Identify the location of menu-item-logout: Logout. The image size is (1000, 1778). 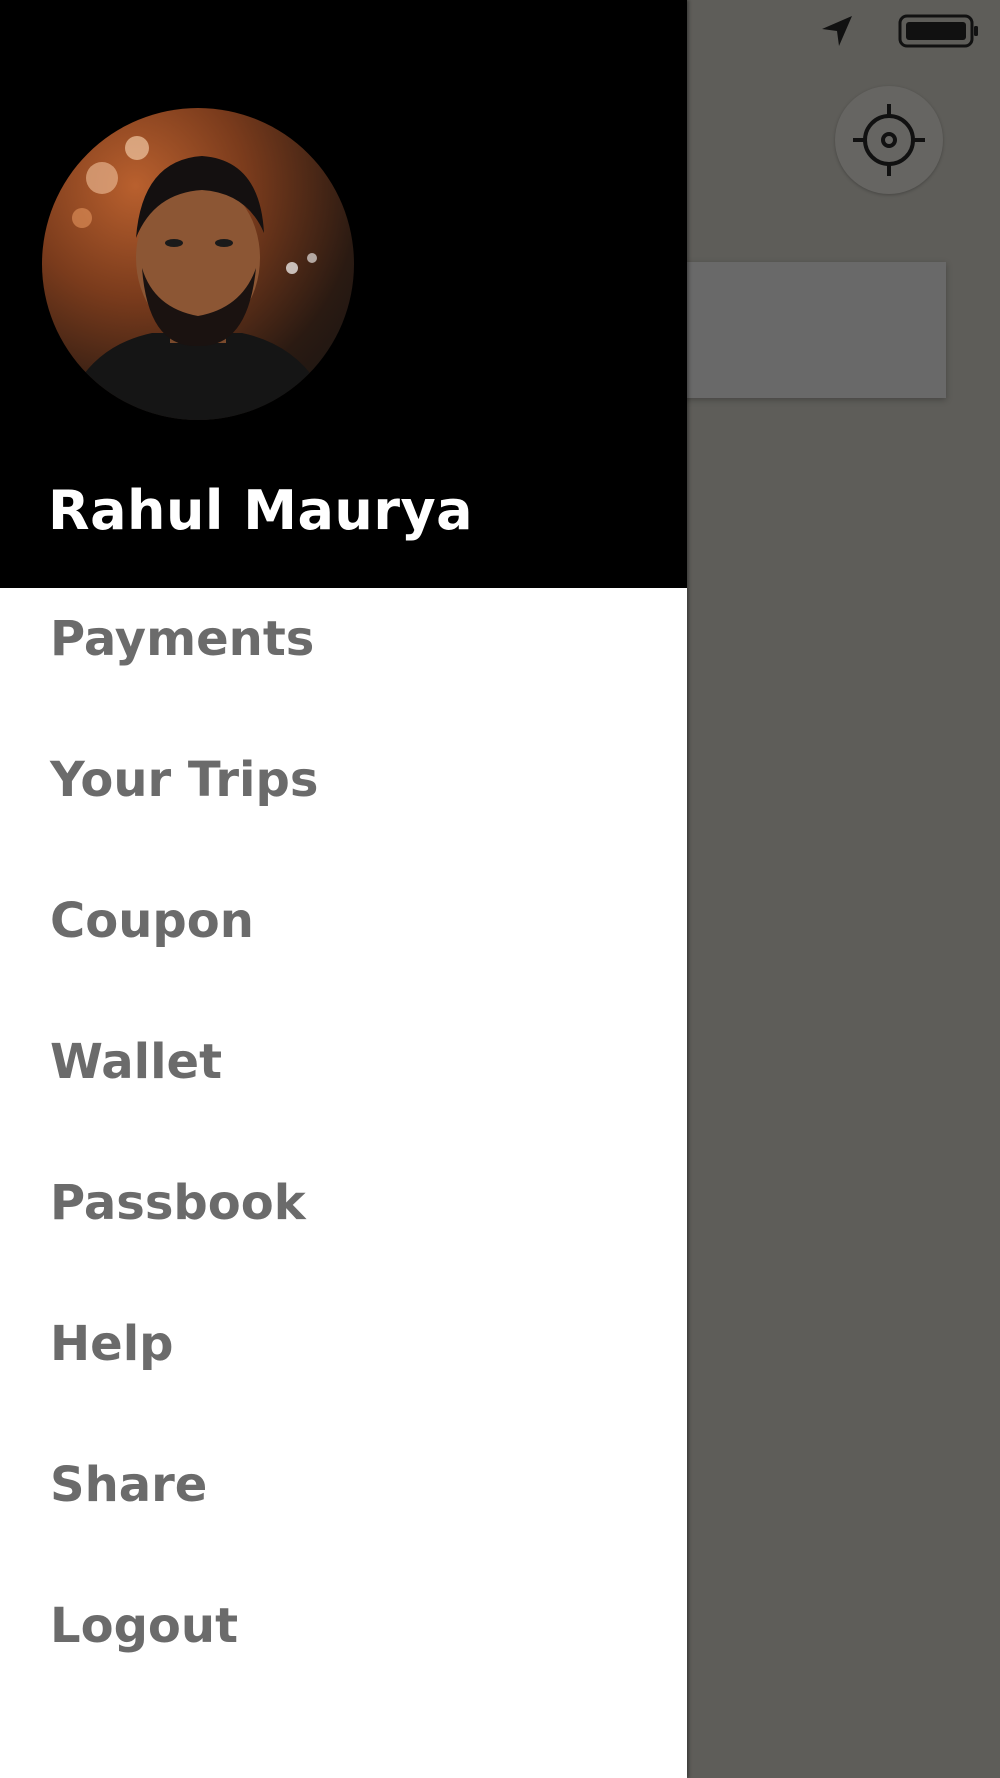
(343, 1645).